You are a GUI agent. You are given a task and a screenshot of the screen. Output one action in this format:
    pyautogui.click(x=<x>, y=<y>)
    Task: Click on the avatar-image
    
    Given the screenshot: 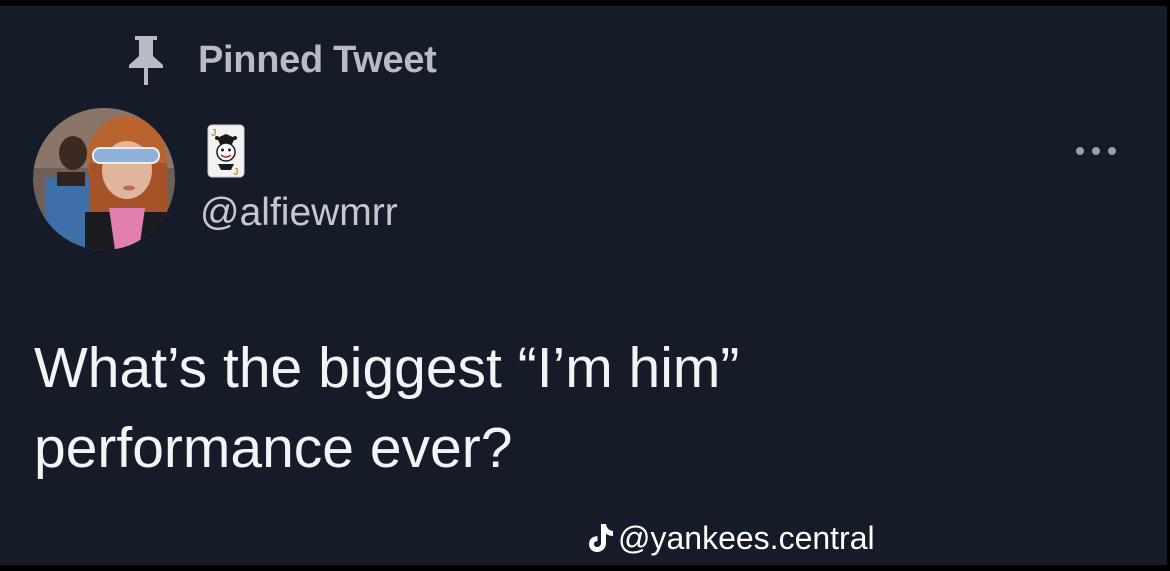 What is the action you would take?
    pyautogui.click(x=104, y=179)
    